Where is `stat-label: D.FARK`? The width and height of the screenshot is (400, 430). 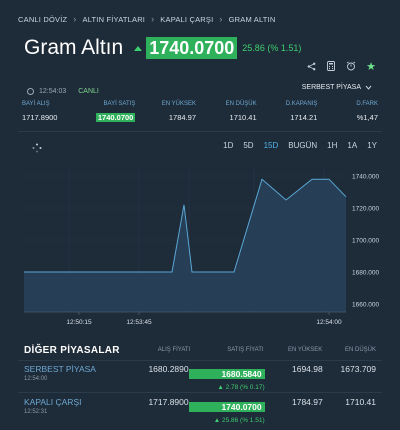 stat-label: D.FARK is located at coordinates (367, 104).